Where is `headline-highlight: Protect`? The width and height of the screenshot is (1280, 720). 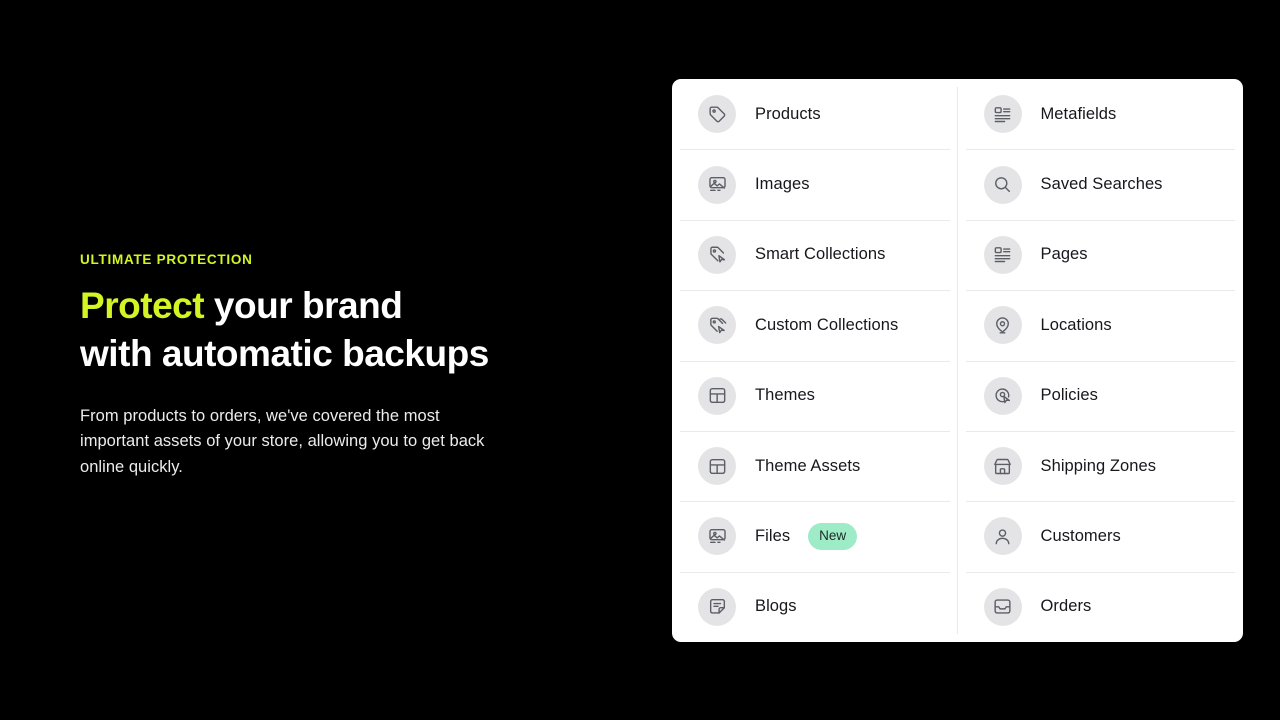 headline-highlight: Protect is located at coordinates (142, 306).